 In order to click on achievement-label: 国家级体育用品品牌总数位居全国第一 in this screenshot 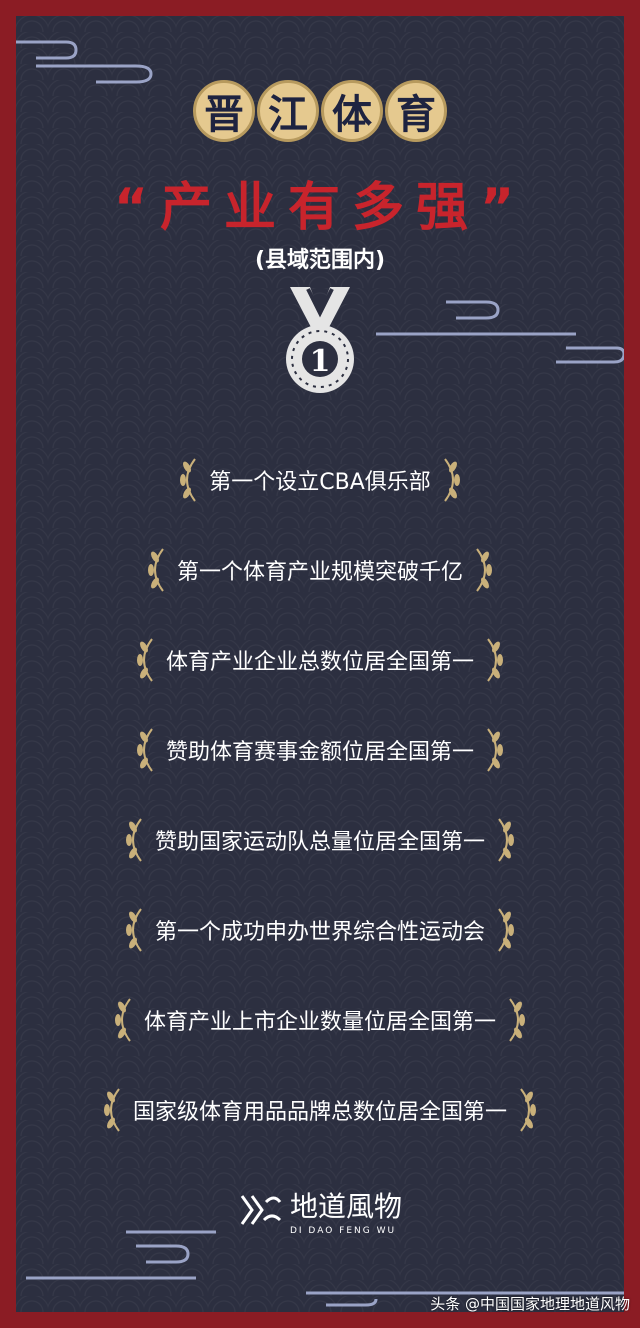, I will do `click(319, 1112)`.